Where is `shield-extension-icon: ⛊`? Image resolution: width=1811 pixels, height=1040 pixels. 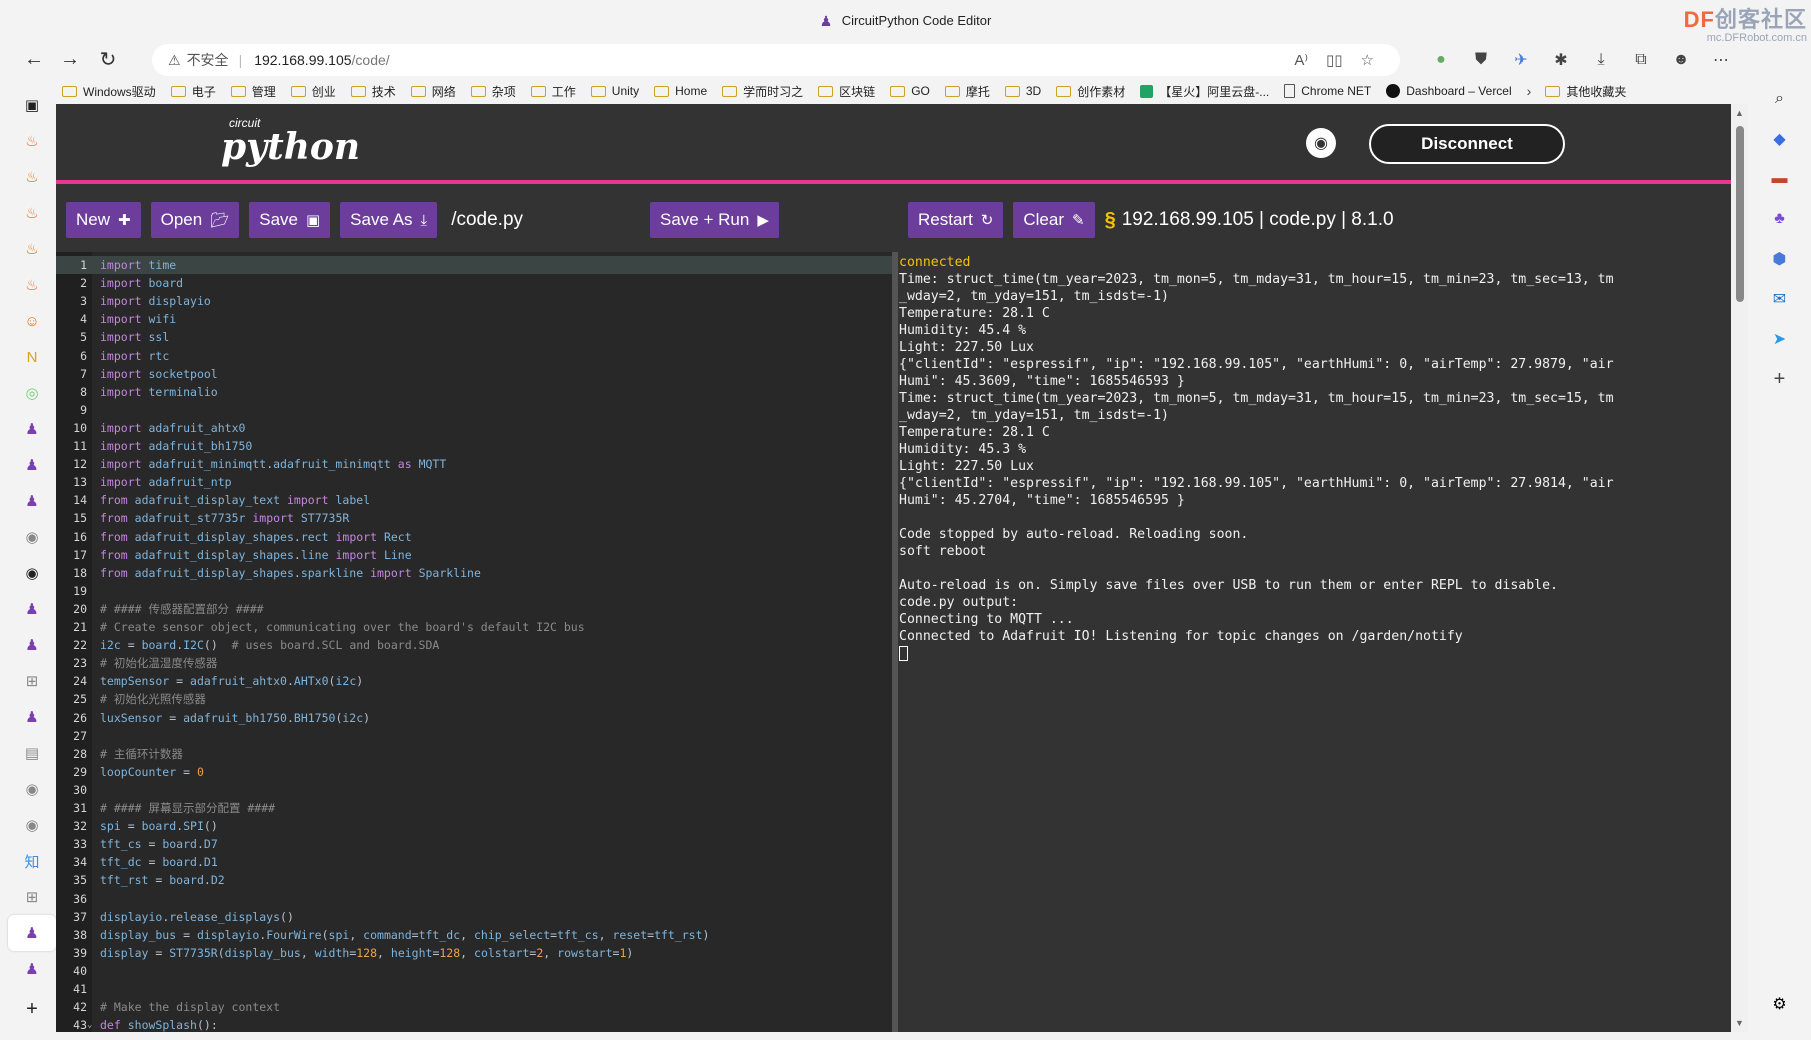 shield-extension-icon: ⛊ is located at coordinates (1481, 60).